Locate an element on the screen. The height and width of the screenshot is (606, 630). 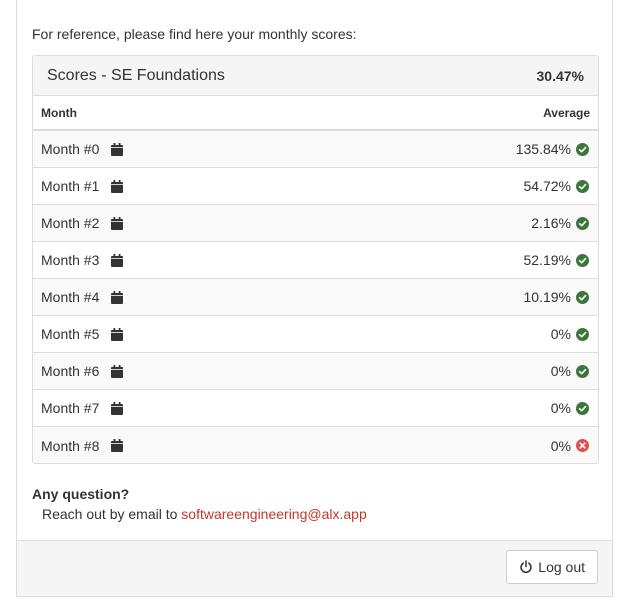
table-row: Month #3 52.19% is located at coordinates (315, 260).